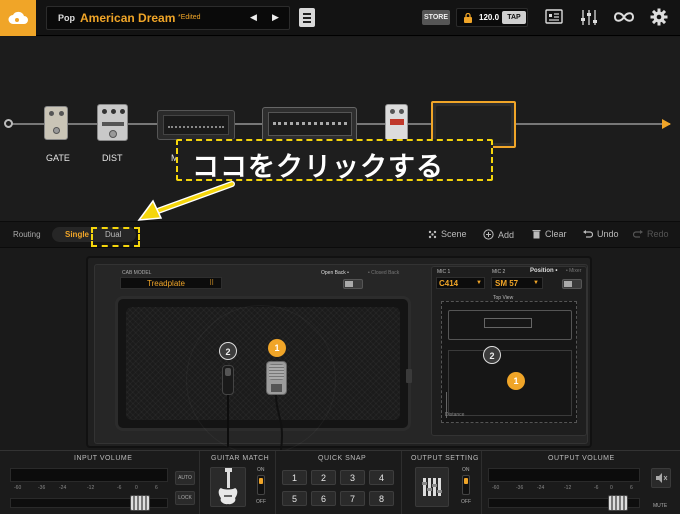 The image size is (680, 514). I want to click on cloud-icon, so click(18, 17).